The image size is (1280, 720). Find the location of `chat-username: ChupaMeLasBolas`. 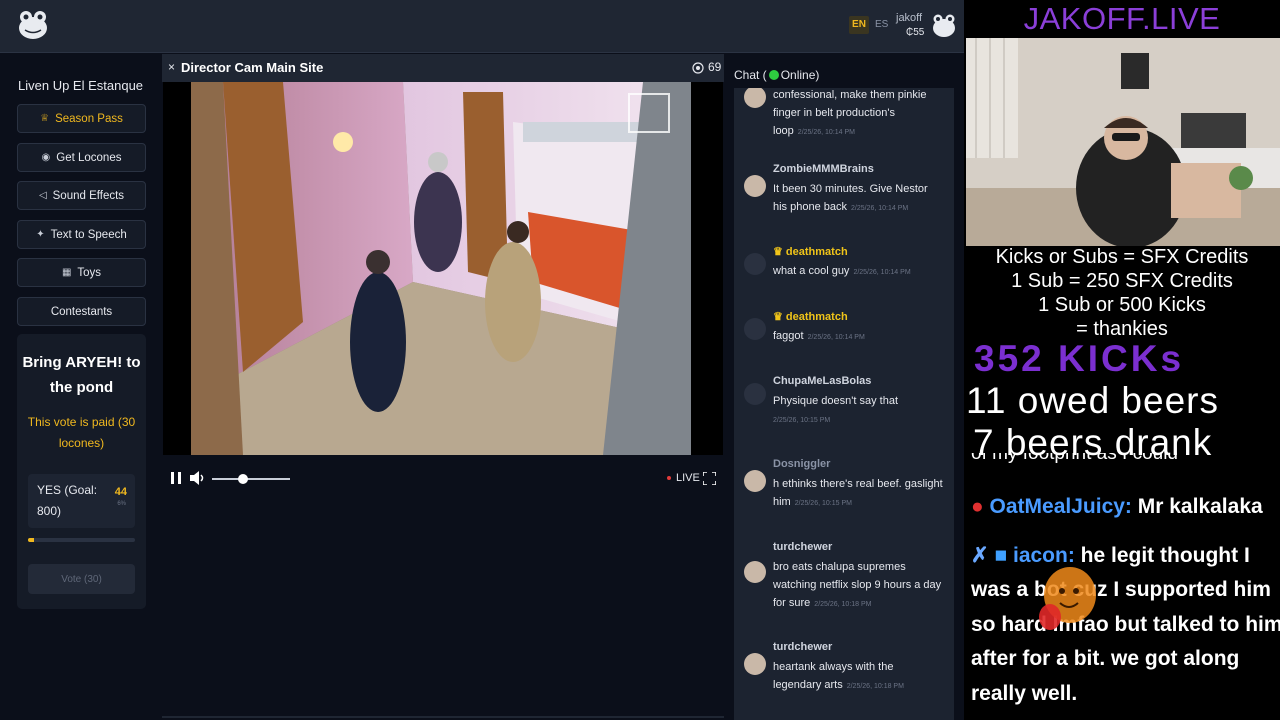

chat-username: ChupaMeLasBolas is located at coordinates (822, 381).